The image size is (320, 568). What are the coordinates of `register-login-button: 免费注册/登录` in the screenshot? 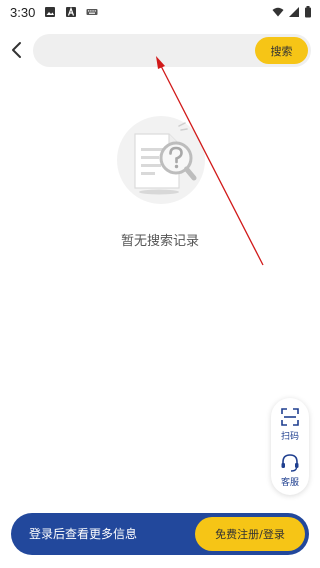 It's located at (250, 534).